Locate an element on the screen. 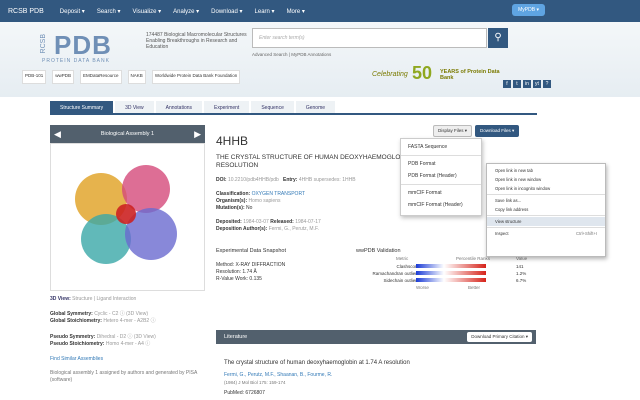 This screenshot has width=640, height=400. org-label: Organism(s): is located at coordinates (232, 201).